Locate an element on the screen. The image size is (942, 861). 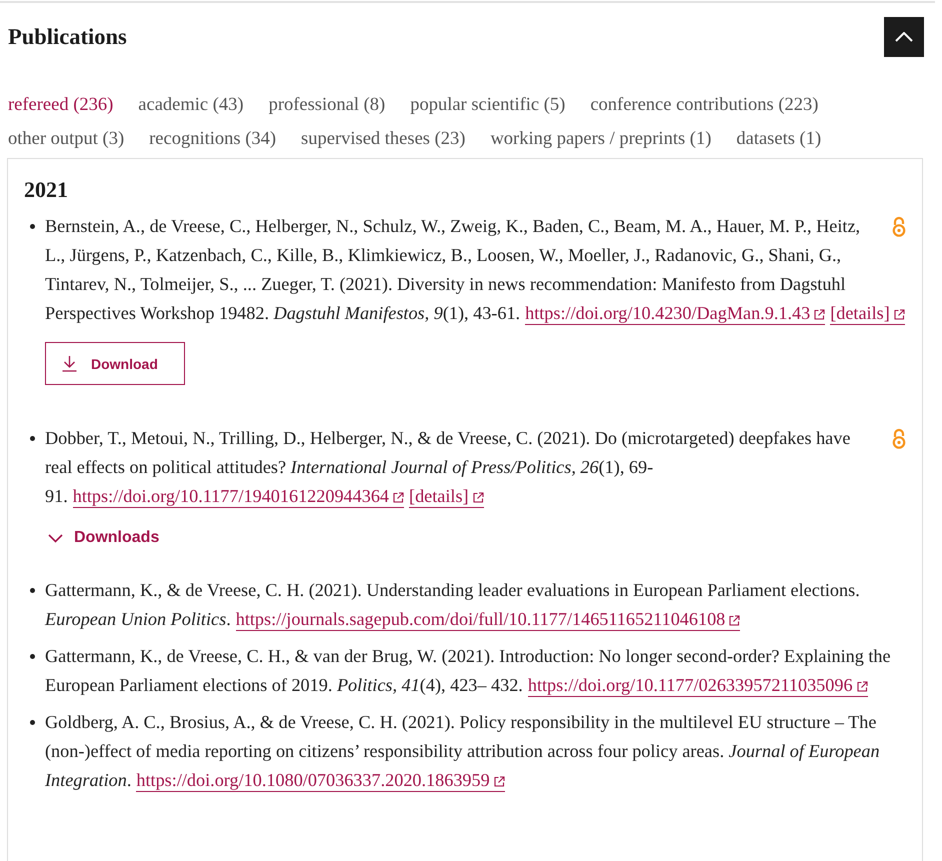
filter-tab: refereed (236) is located at coordinates (61, 105).